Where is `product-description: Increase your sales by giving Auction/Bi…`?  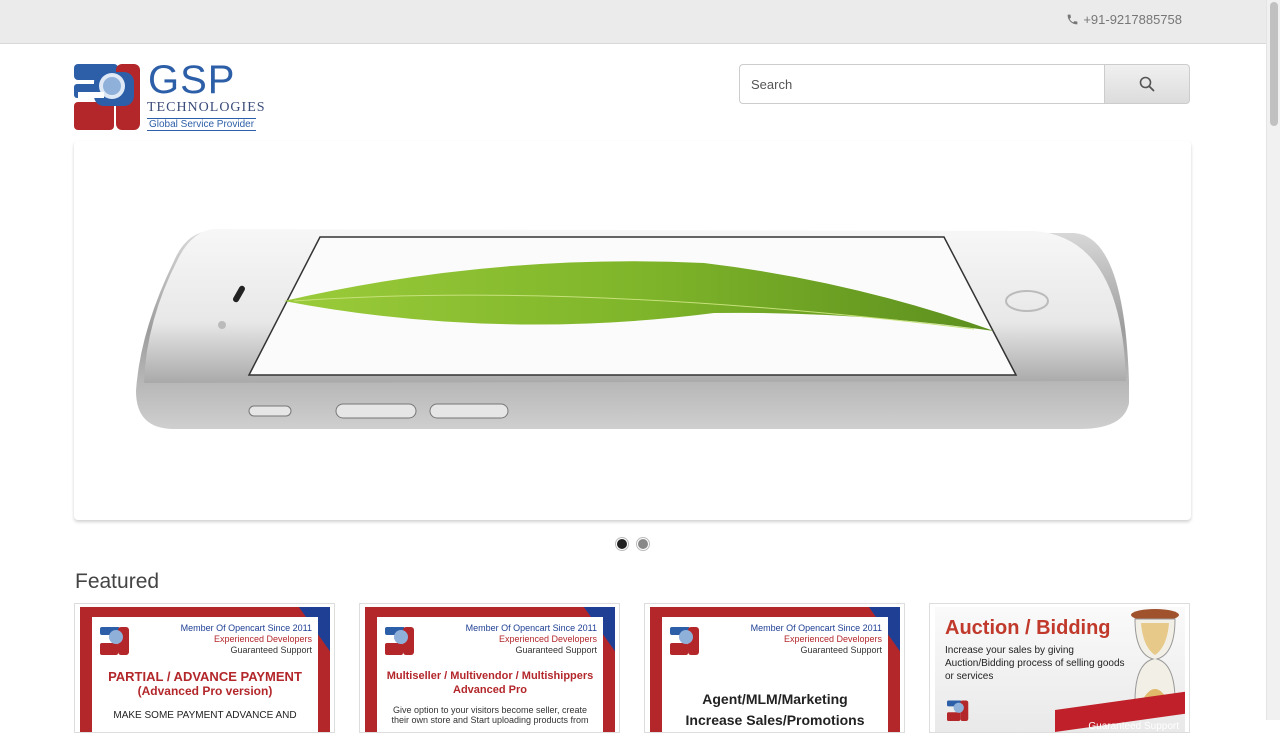
product-description: Increase your sales by giving Auction/Bi… is located at coordinates (1035, 663).